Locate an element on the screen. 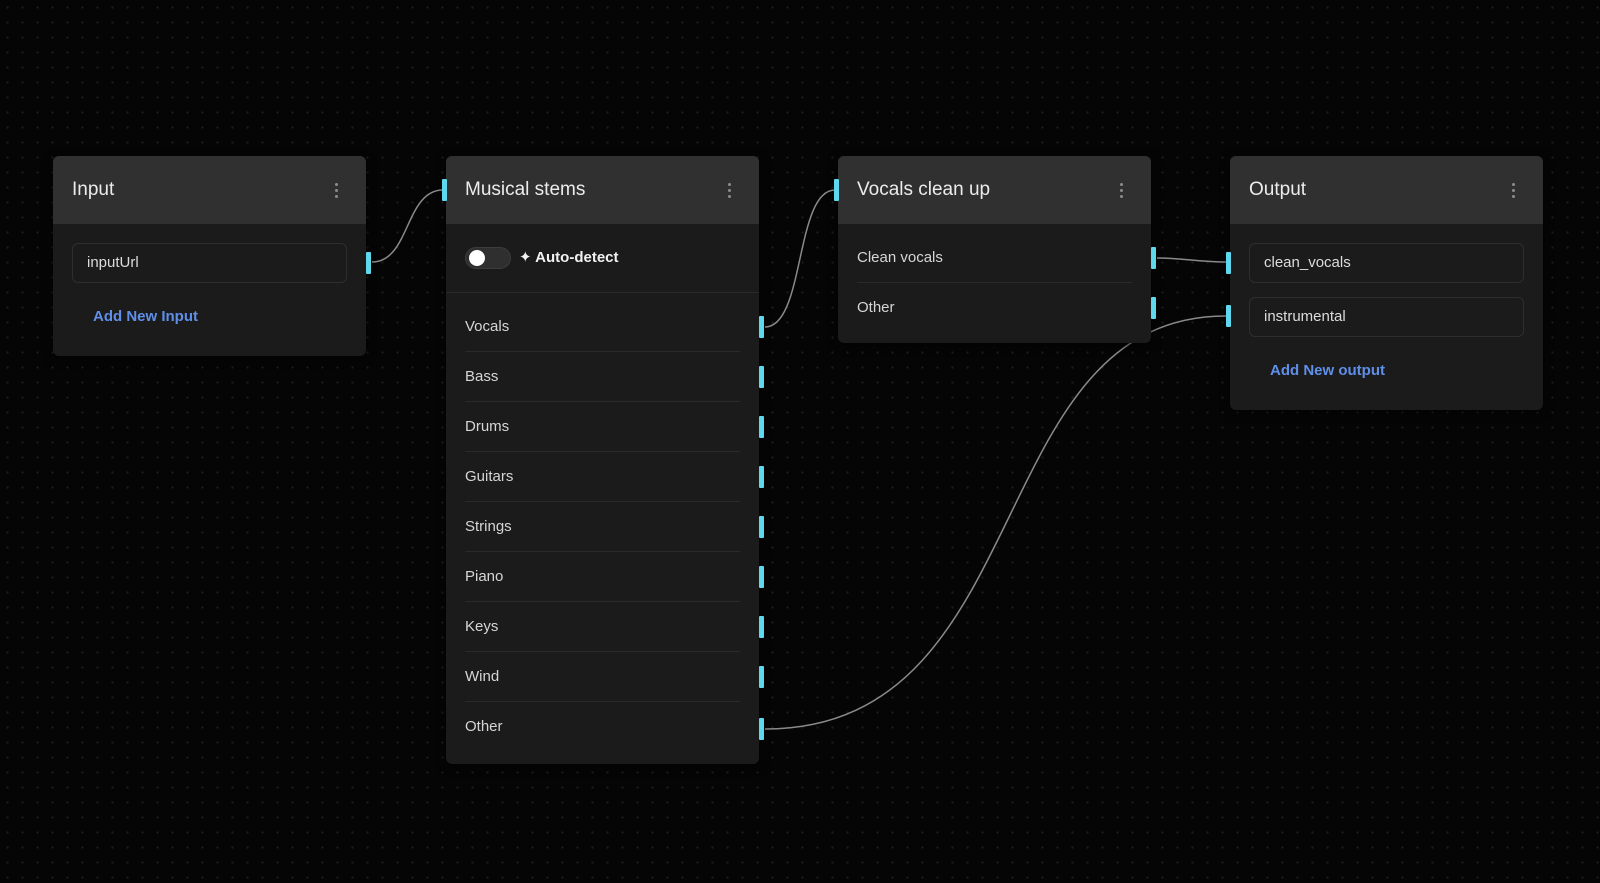 The width and height of the screenshot is (1600, 883). stem-port-strings is located at coordinates (761, 527).